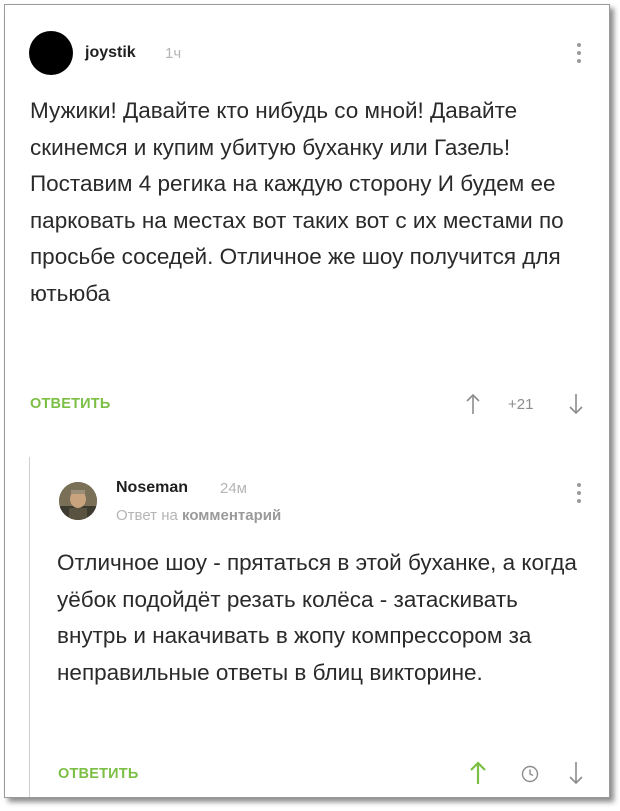 The height and width of the screenshot is (811, 620). Describe the element at coordinates (579, 495) in the screenshot. I see `reply-more-options-button` at that location.